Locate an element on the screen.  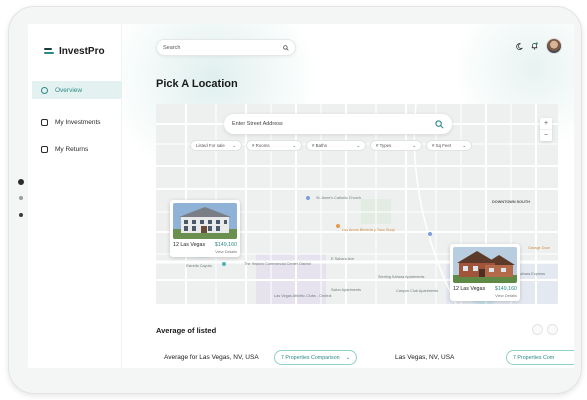
dashboard-icon is located at coordinates (44, 90).